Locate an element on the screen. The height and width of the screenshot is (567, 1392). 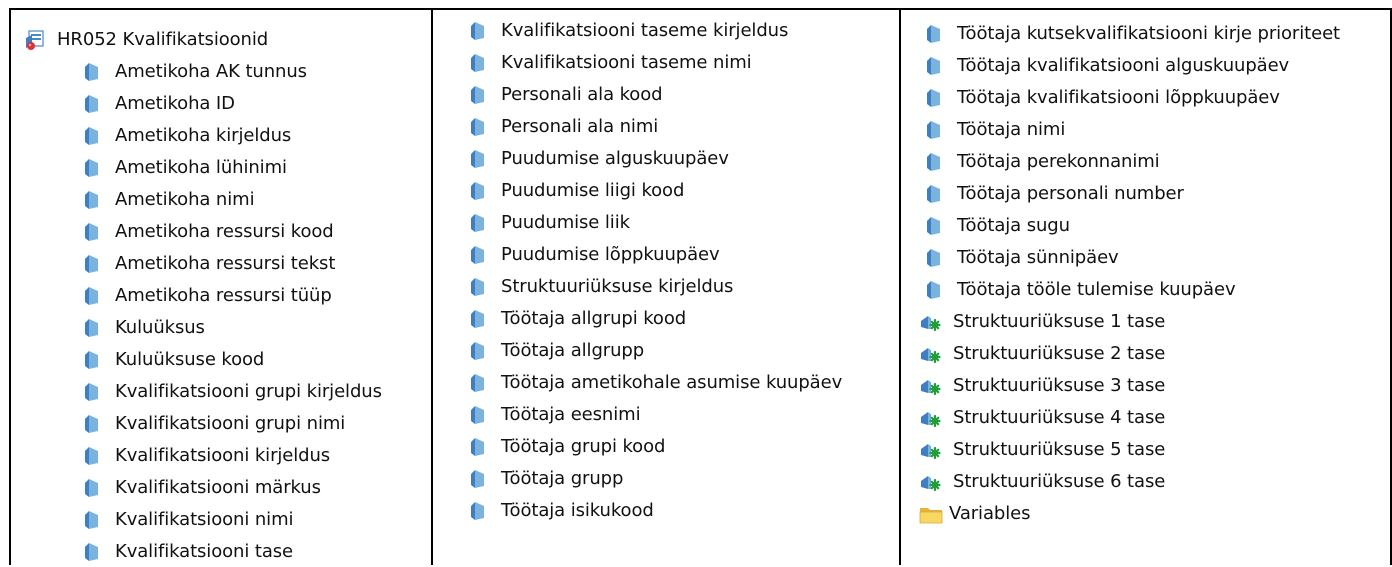
tree-item-label: Personali ala nimi is located at coordinates (580, 126).